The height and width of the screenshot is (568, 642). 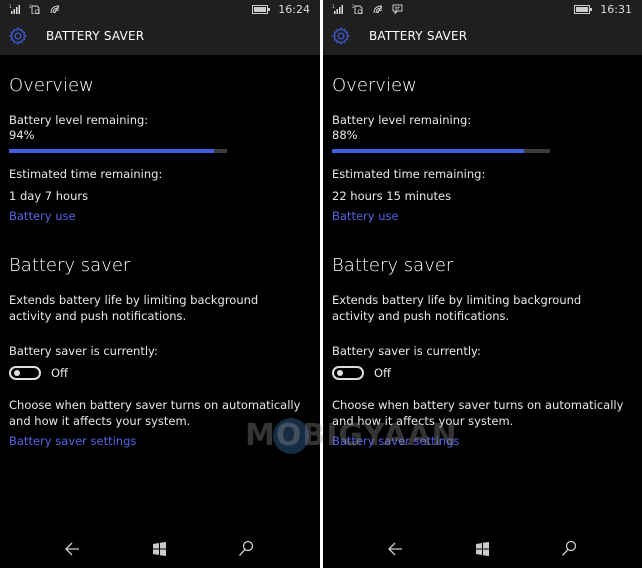 I want to click on status-bar: 1 2 16:31 BATTERY SAVER, so click(x=482, y=27).